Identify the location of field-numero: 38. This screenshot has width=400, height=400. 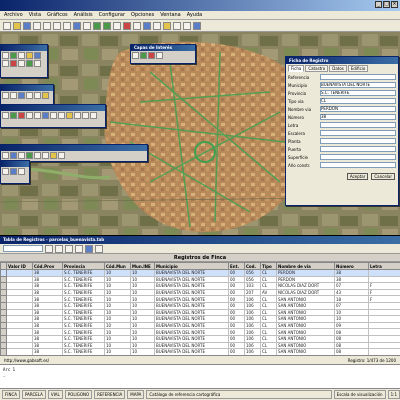
(358, 117).